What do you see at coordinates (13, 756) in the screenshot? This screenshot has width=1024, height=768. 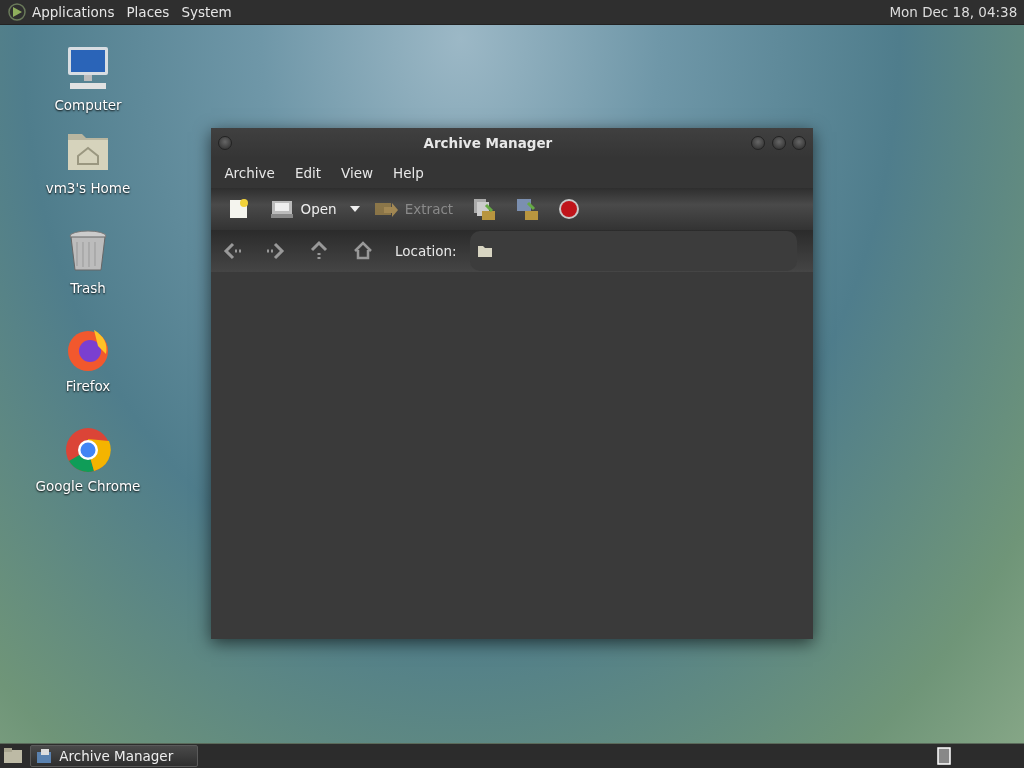 I see `show-desktop-icon` at bounding box center [13, 756].